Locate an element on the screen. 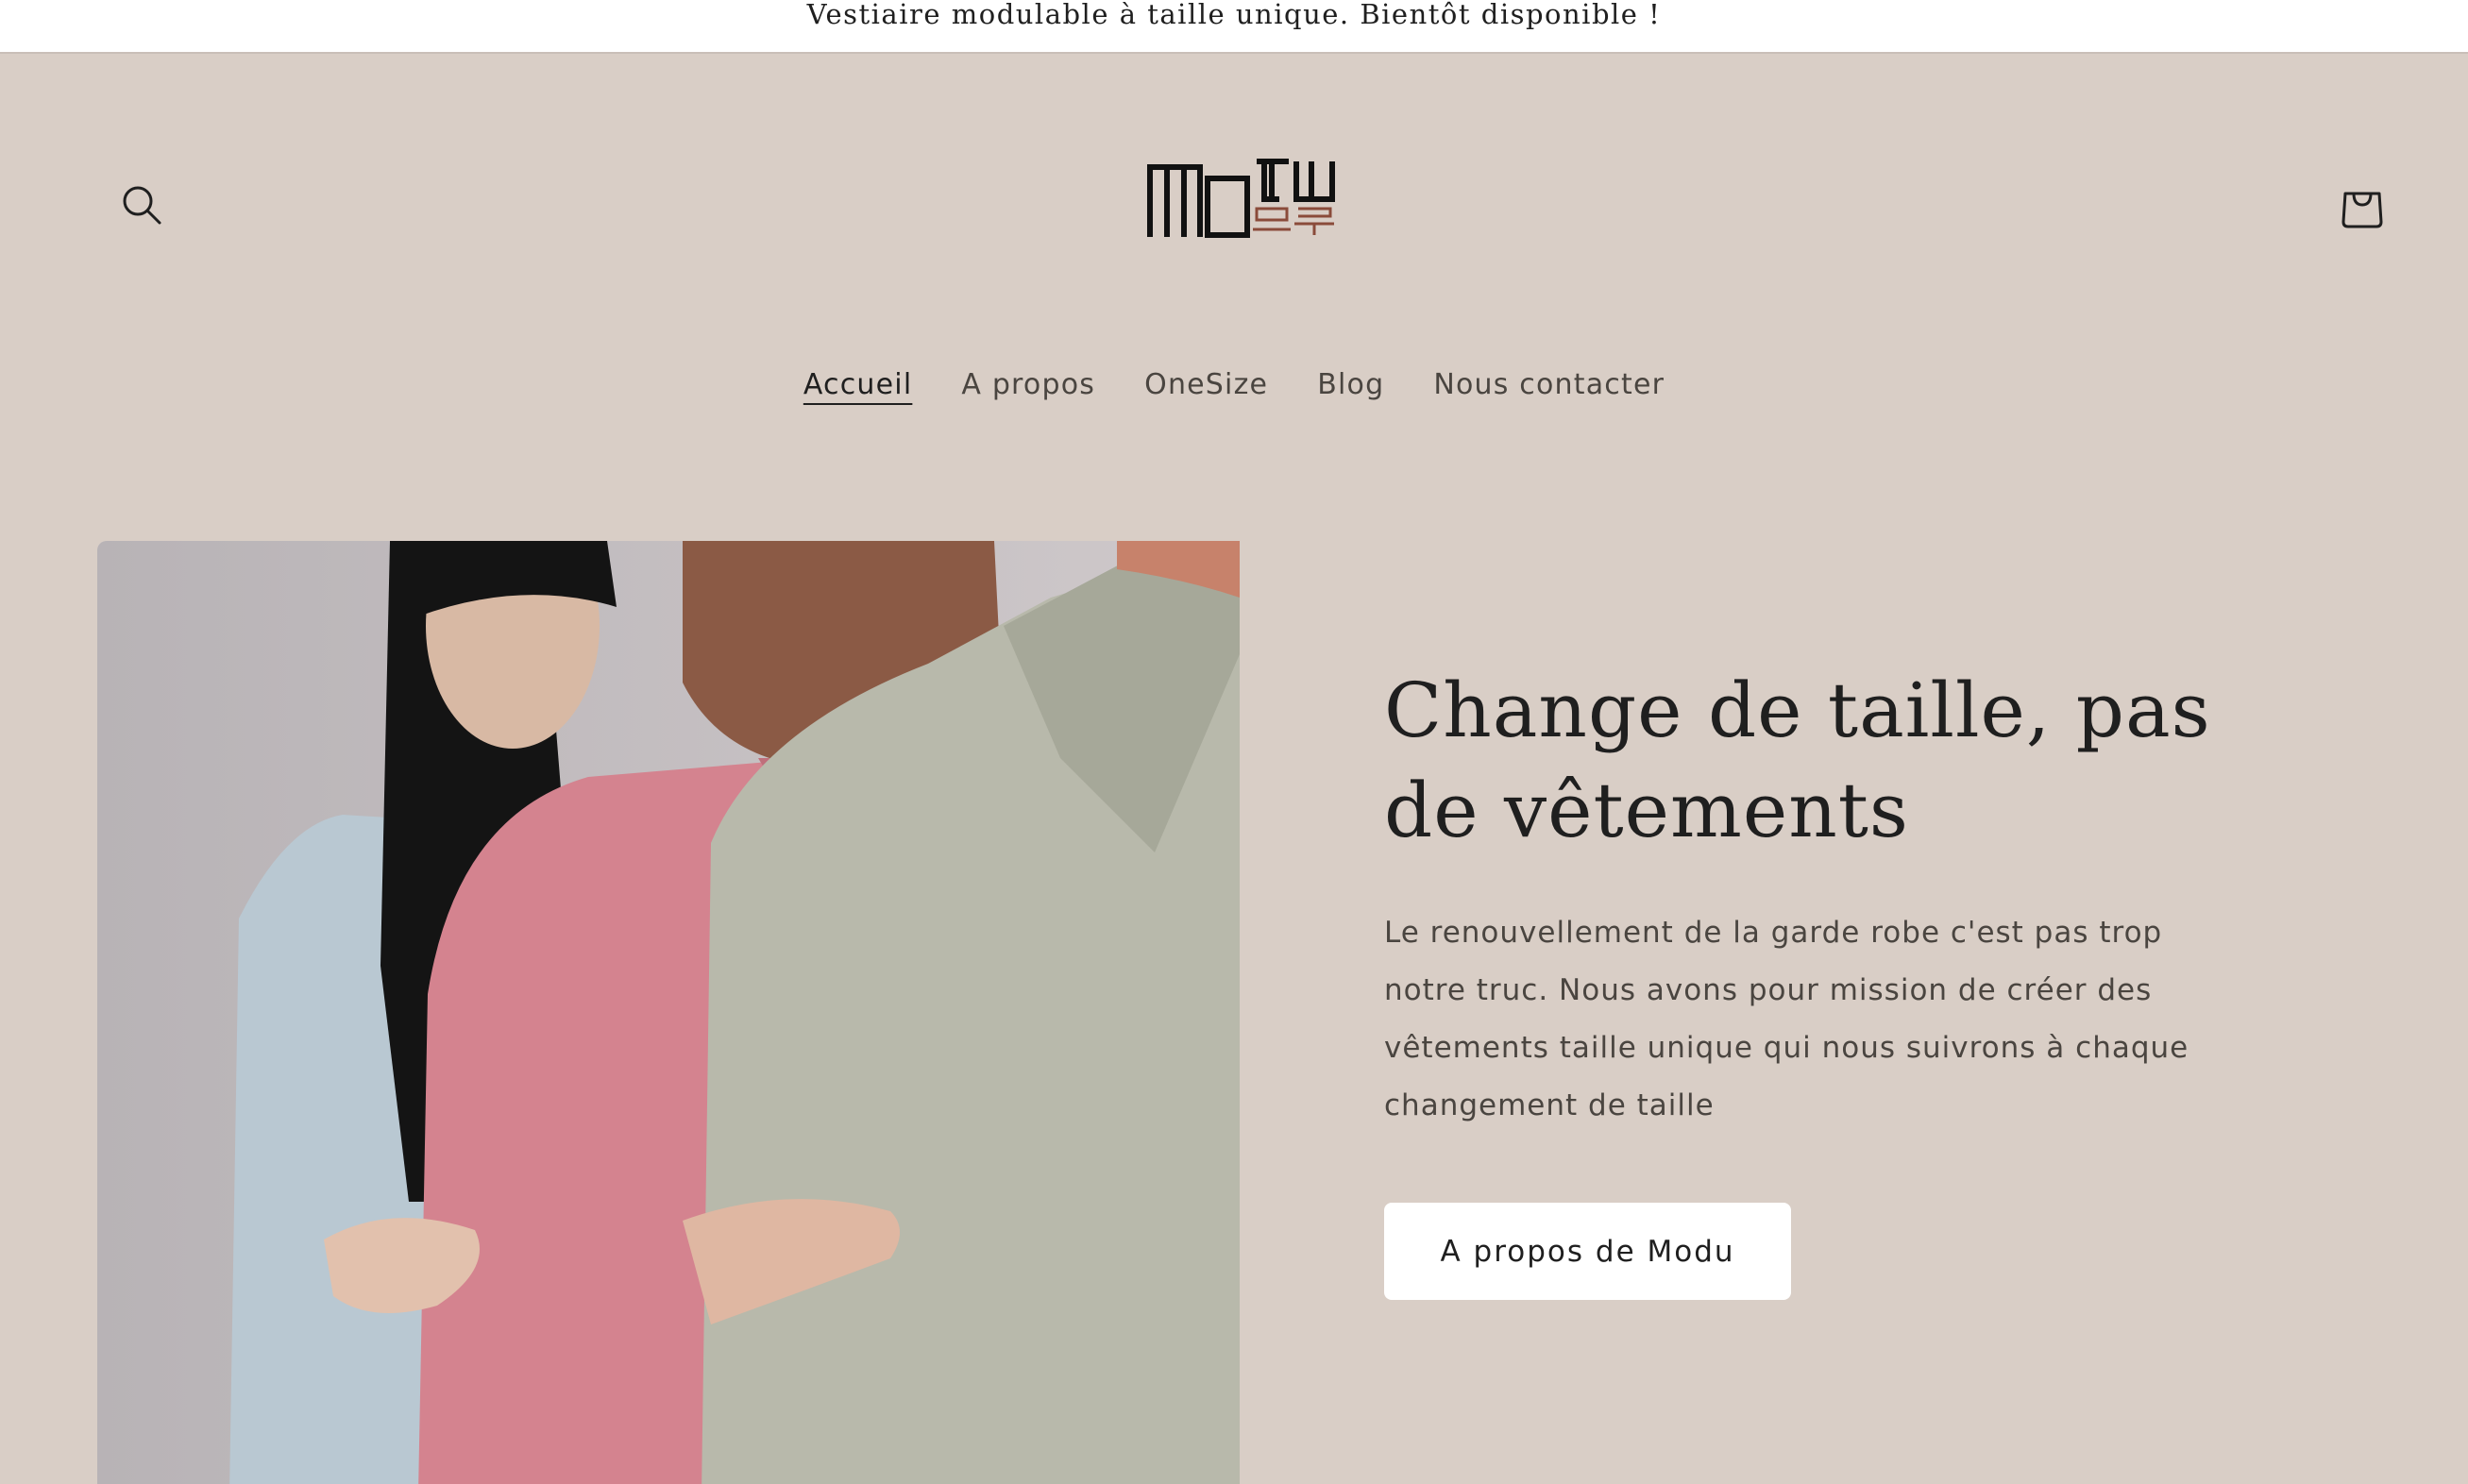 Image resolution: width=2468 pixels, height=1484 pixels. search-icon is located at coordinates (142, 205).